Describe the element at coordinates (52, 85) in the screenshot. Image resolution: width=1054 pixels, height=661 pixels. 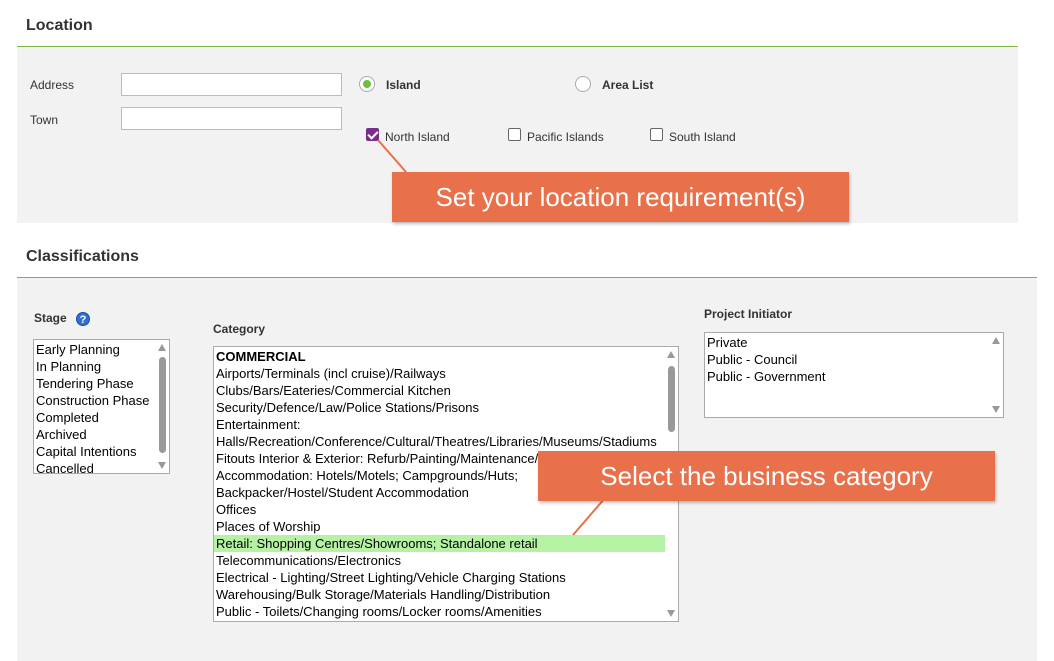
I see `address-label: Address` at that location.